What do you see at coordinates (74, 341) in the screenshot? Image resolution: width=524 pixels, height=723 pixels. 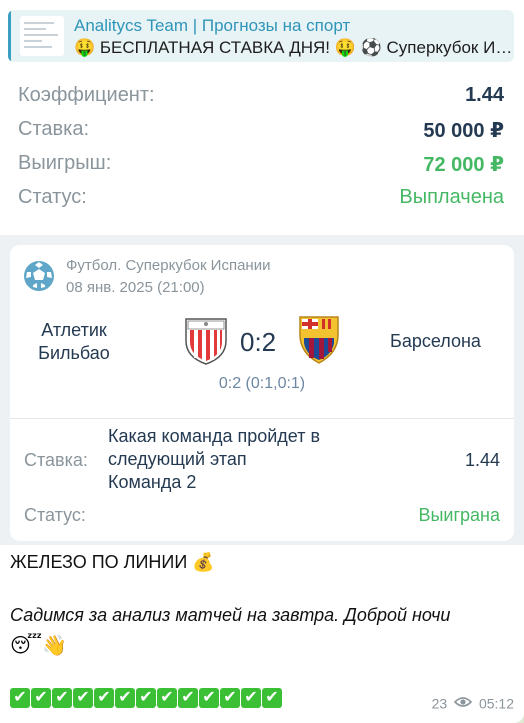 I see `team1-name: Атлетик Бильбао` at bounding box center [74, 341].